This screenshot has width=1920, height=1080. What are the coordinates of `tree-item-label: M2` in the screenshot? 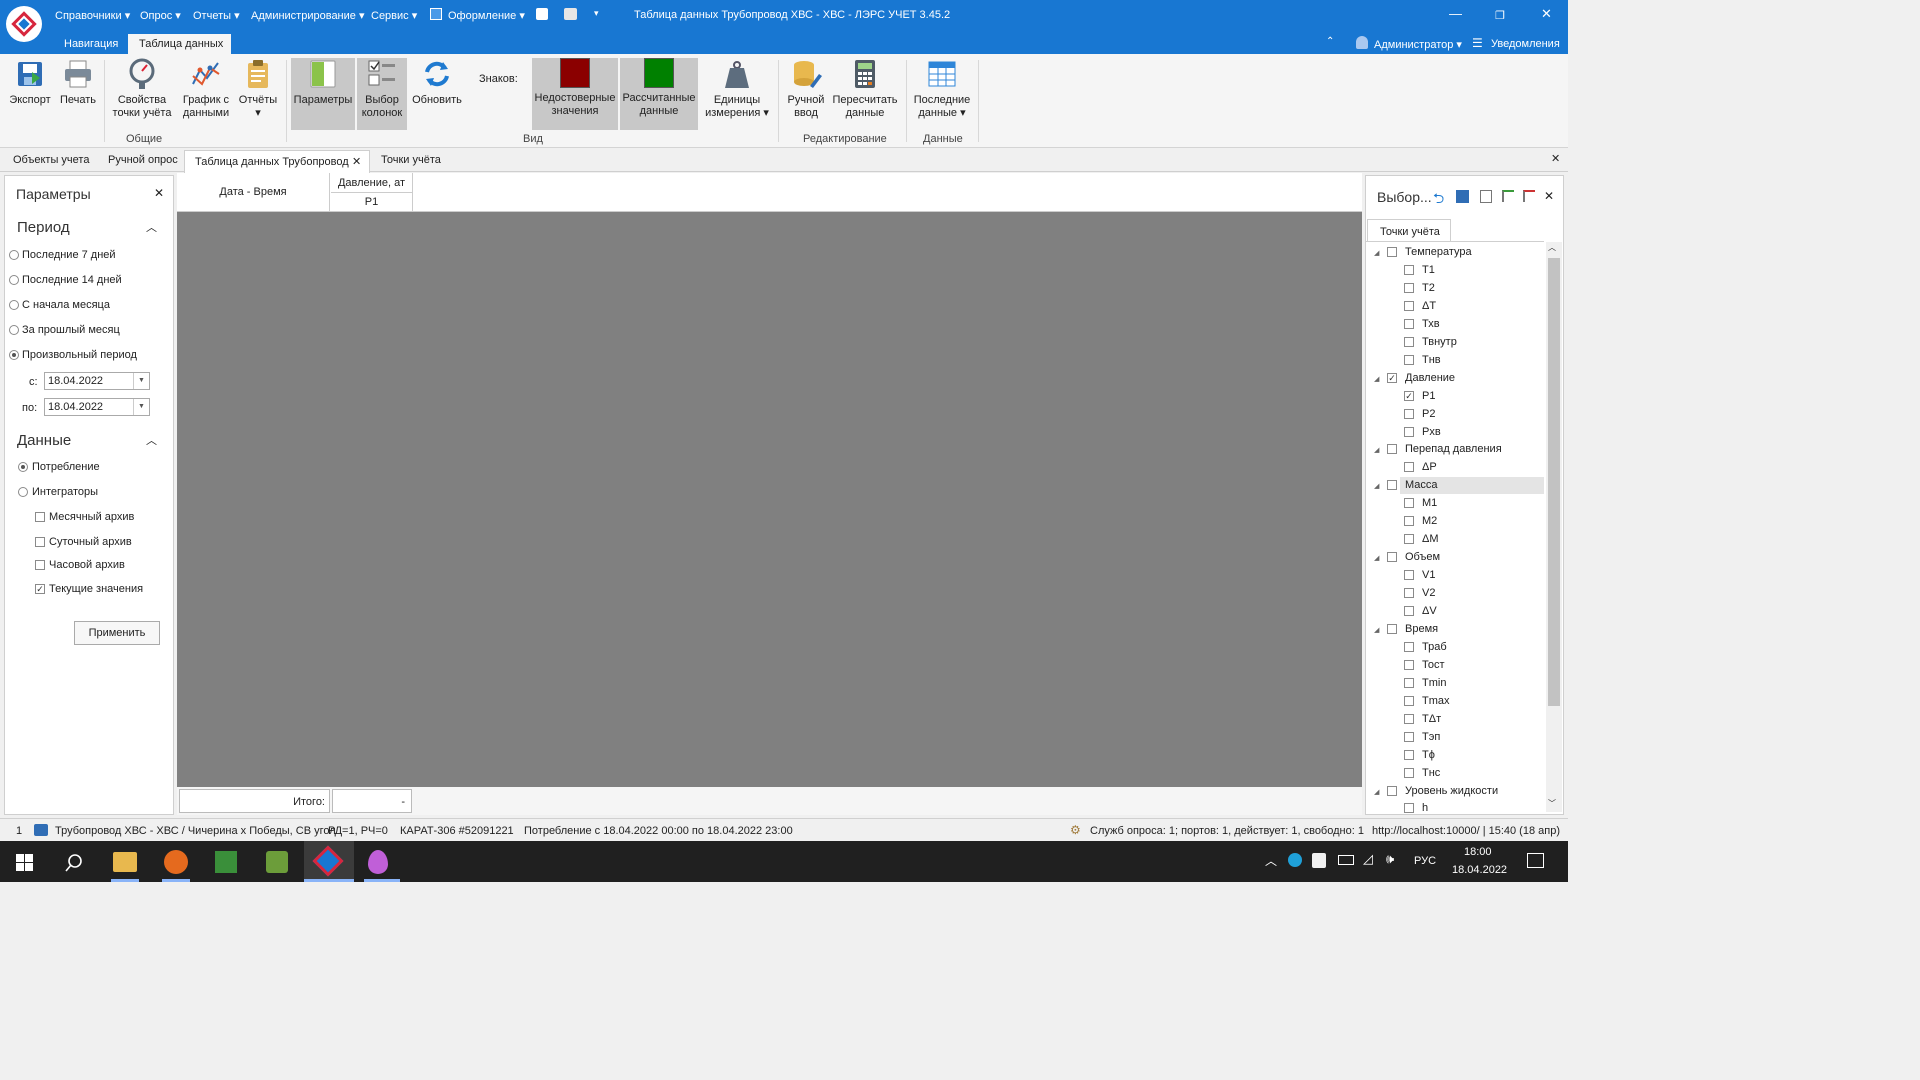 It's located at (1429, 521).